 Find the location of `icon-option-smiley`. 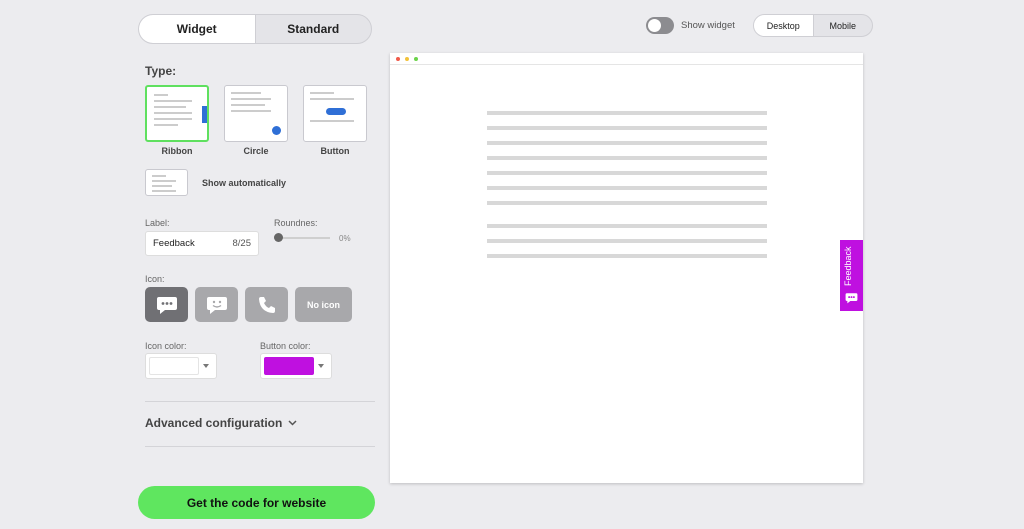

icon-option-smiley is located at coordinates (216, 304).